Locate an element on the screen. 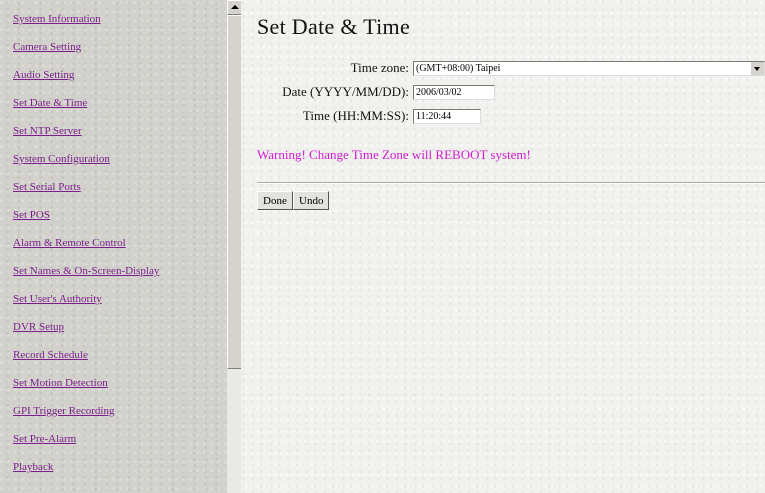 Image resolution: width=765 pixels, height=493 pixels. chevron-down-icon is located at coordinates (757, 68).